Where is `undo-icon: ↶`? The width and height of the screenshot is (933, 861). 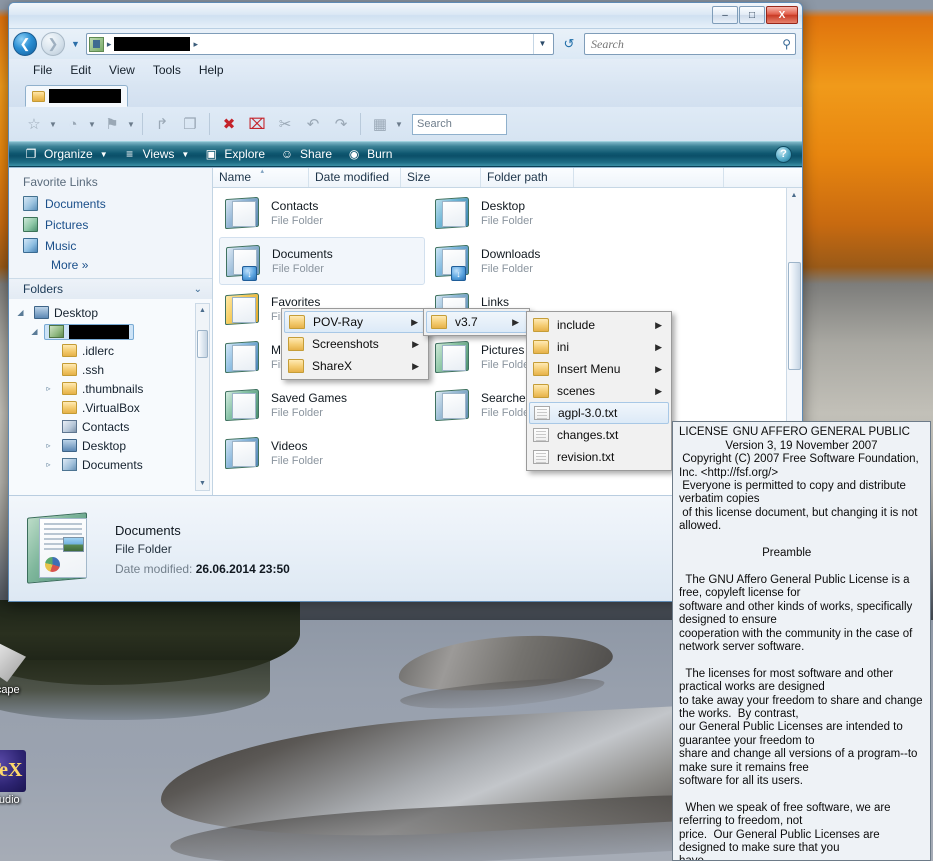
undo-icon: ↶ is located at coordinates (313, 124).